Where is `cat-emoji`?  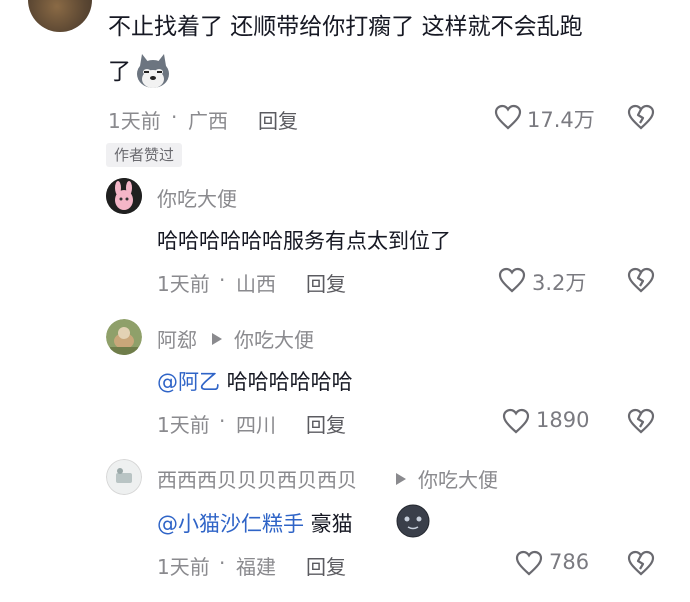
cat-emoji is located at coordinates (413, 522).